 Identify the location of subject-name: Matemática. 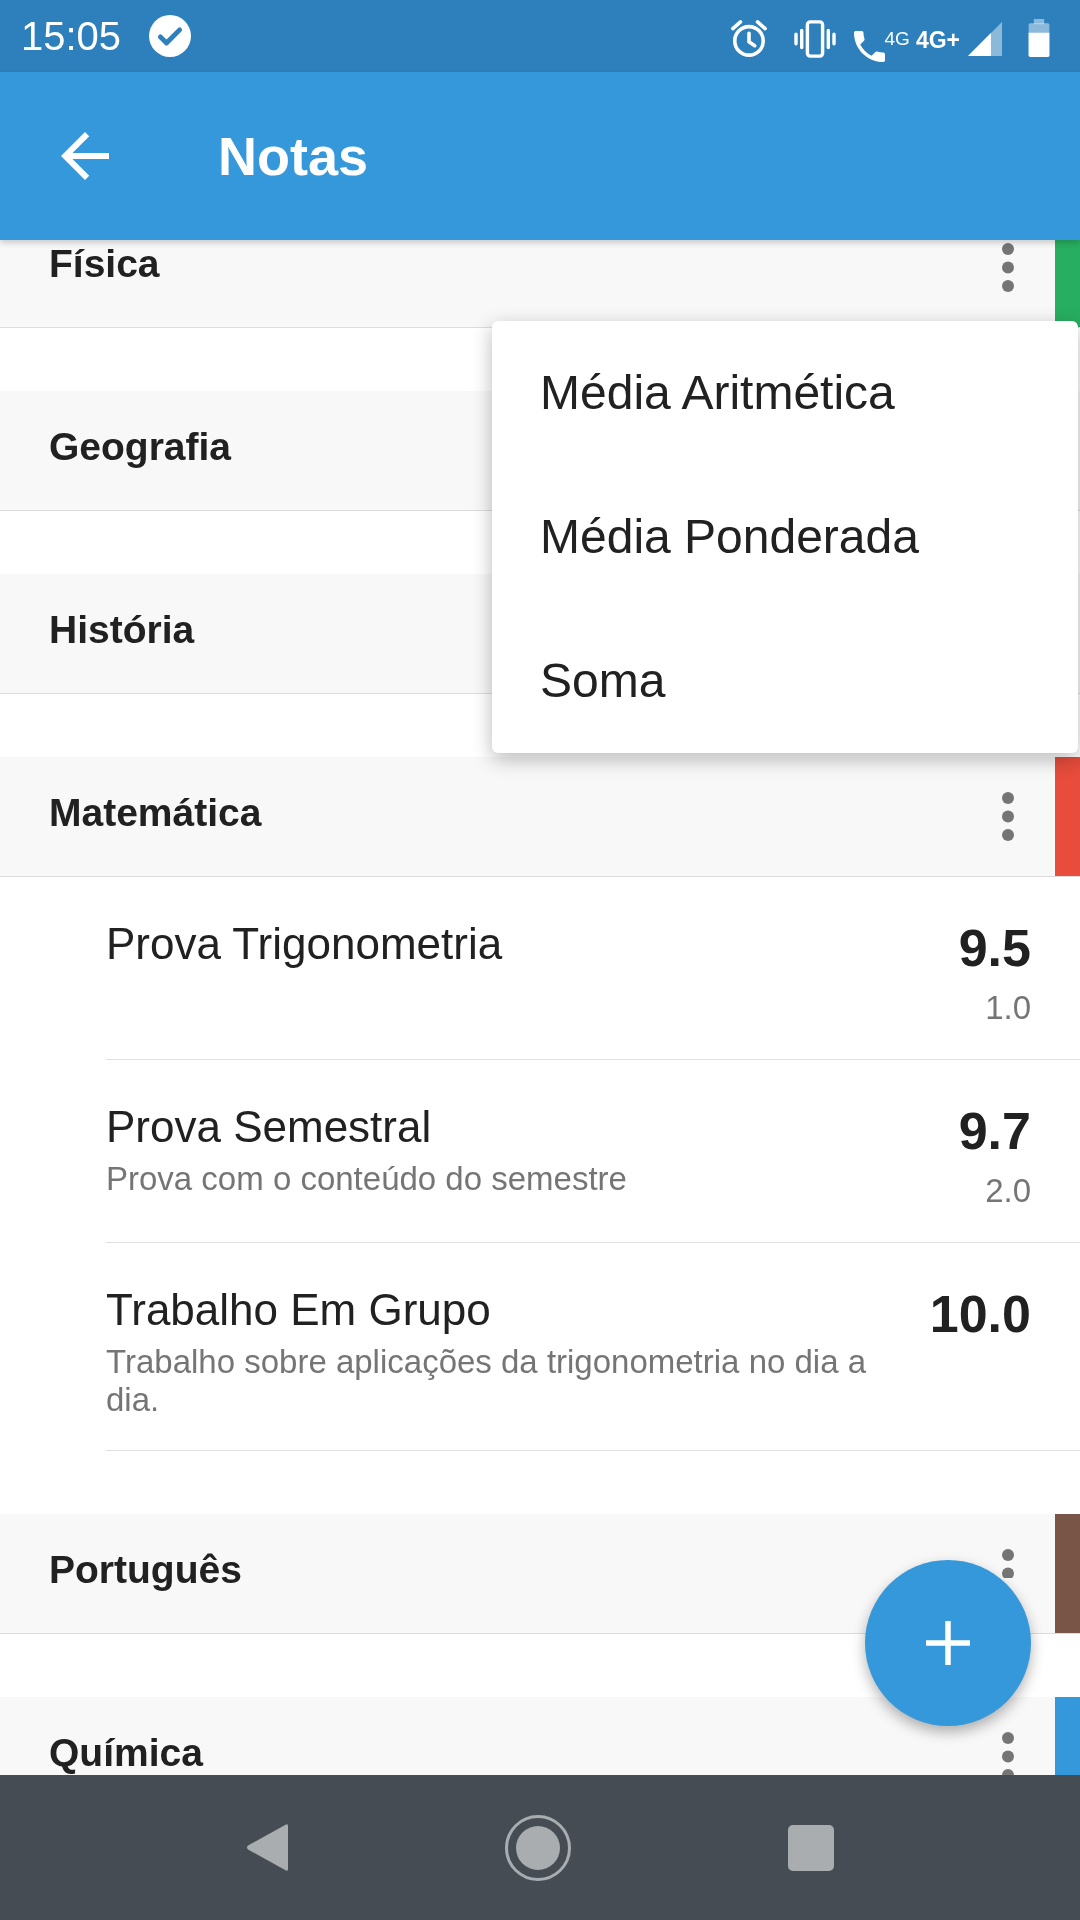
(156, 812).